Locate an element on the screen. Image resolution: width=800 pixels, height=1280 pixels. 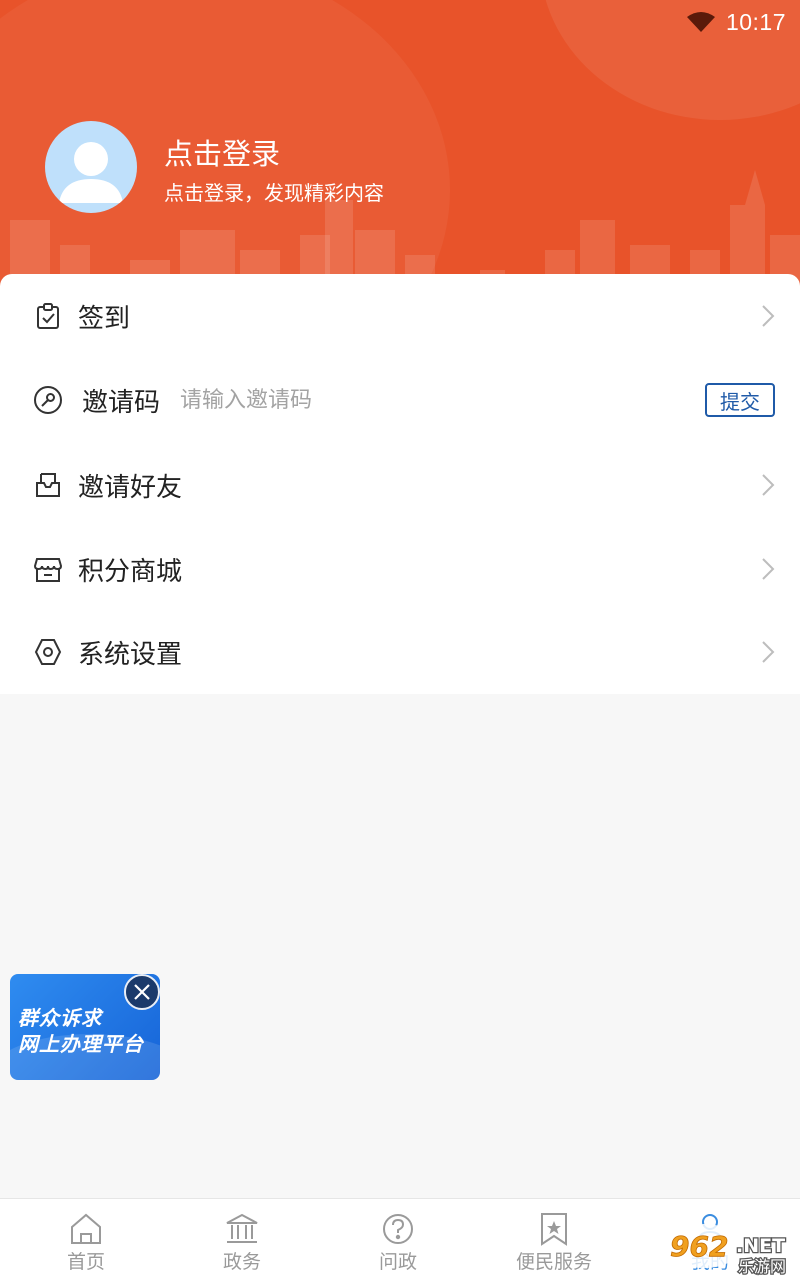
key-circle-icon is located at coordinates (48, 400).